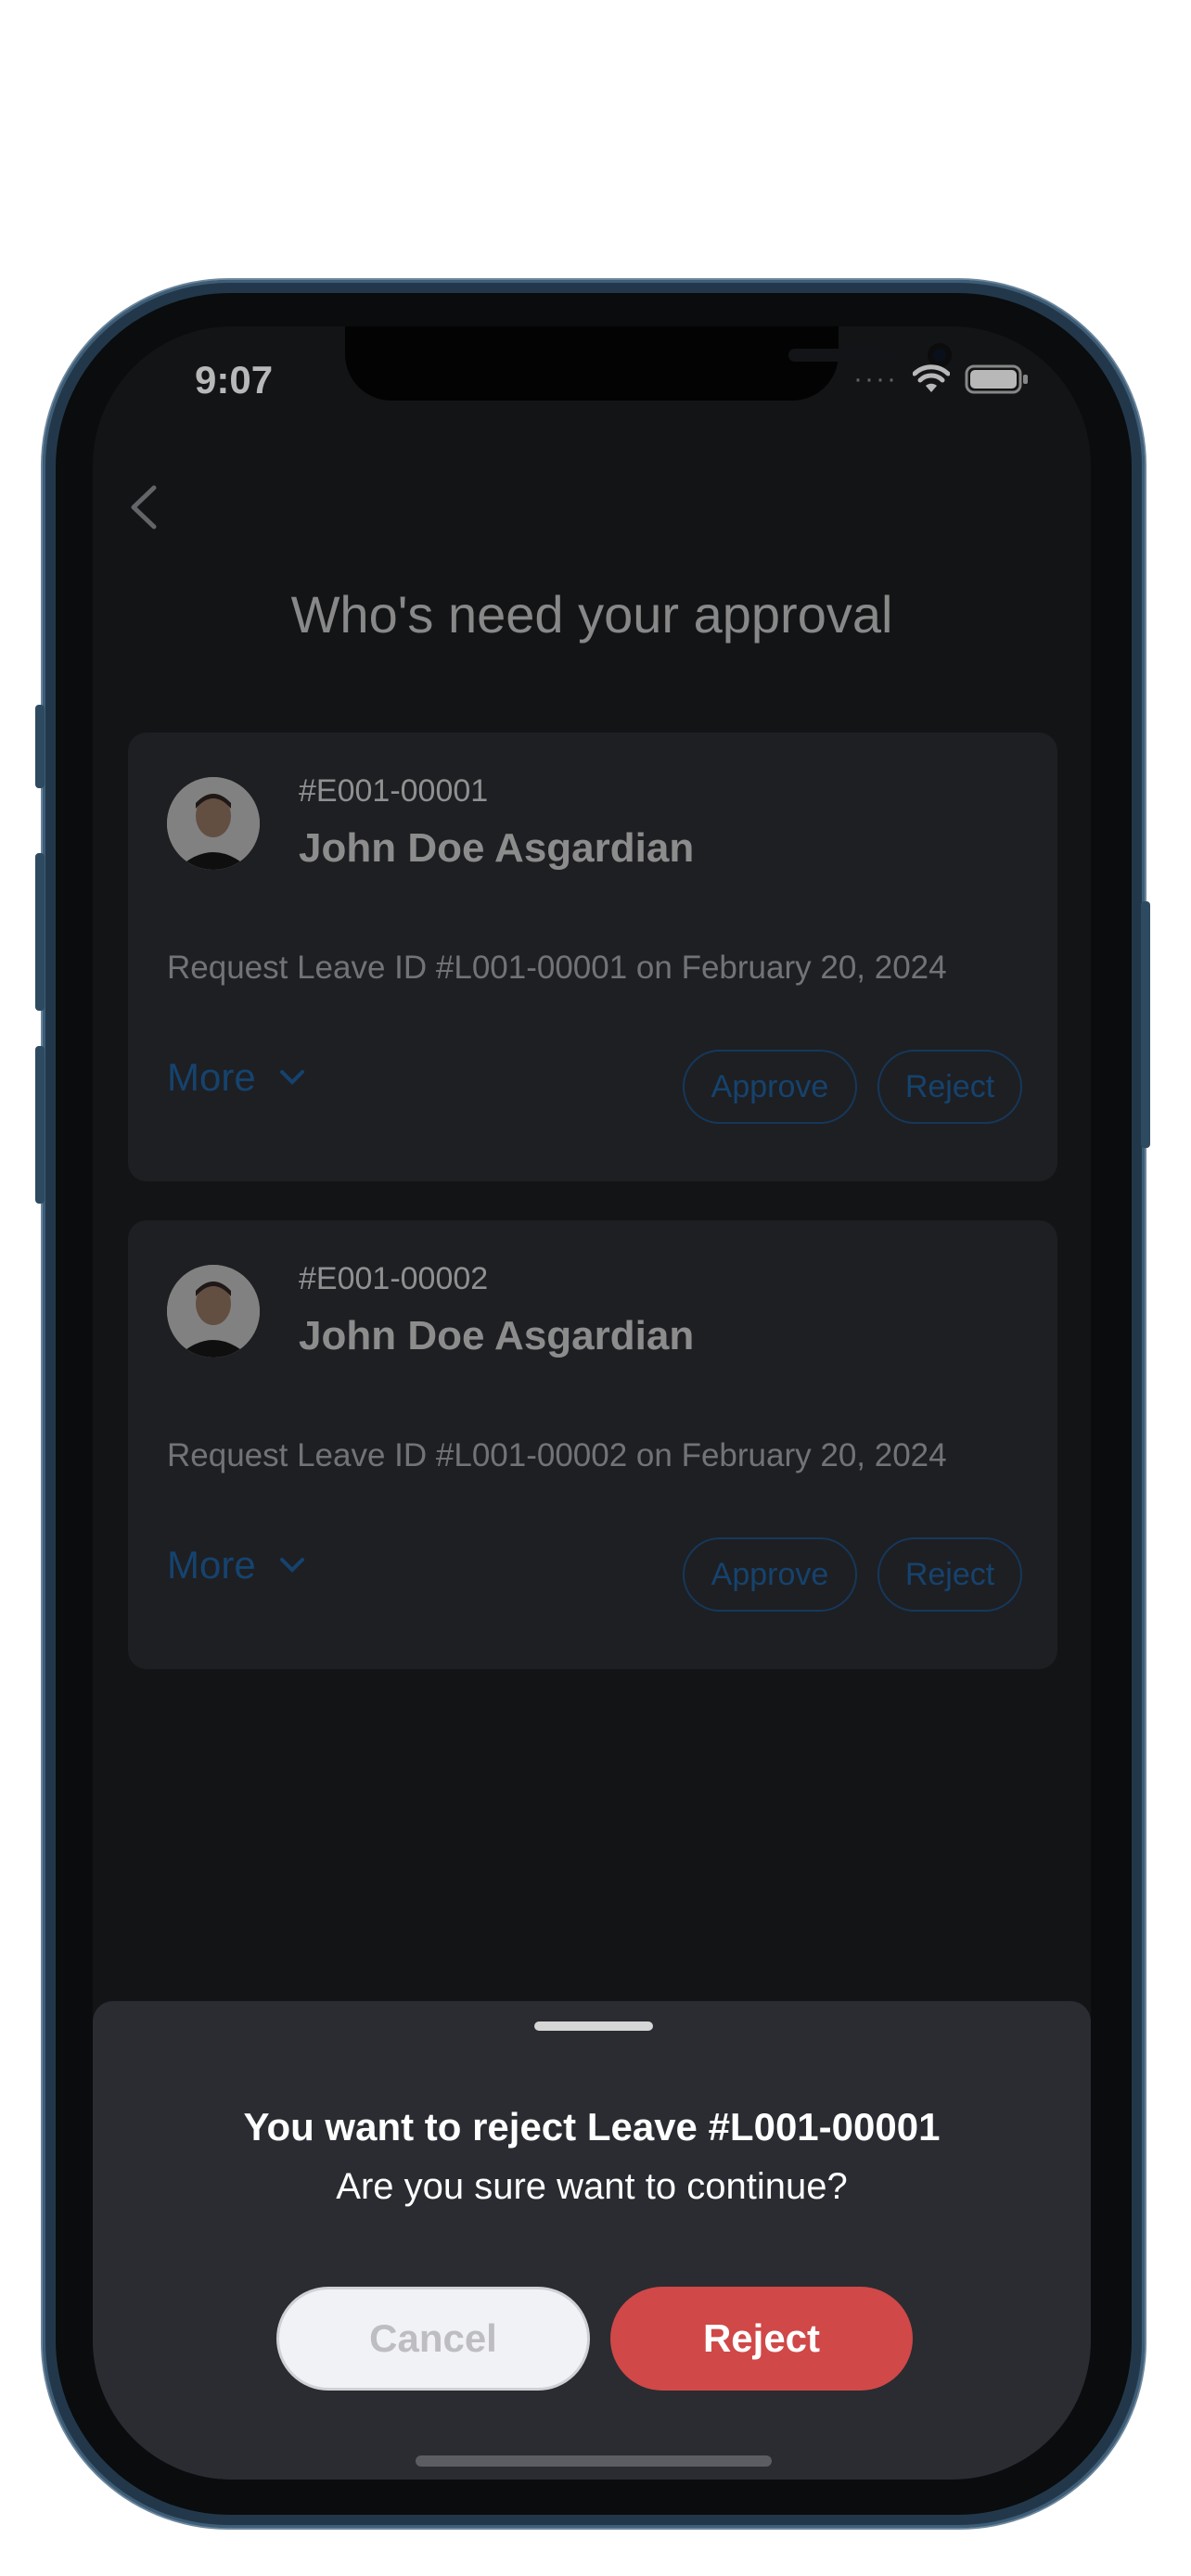  I want to click on volume-up-button, so click(40, 932).